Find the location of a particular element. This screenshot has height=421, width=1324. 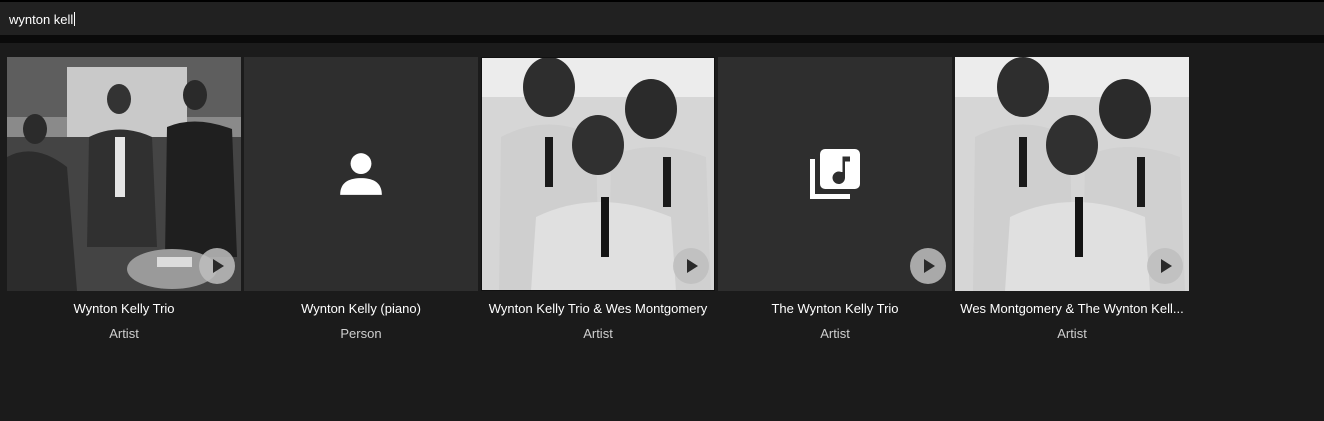

header-divider is located at coordinates (662, 39).